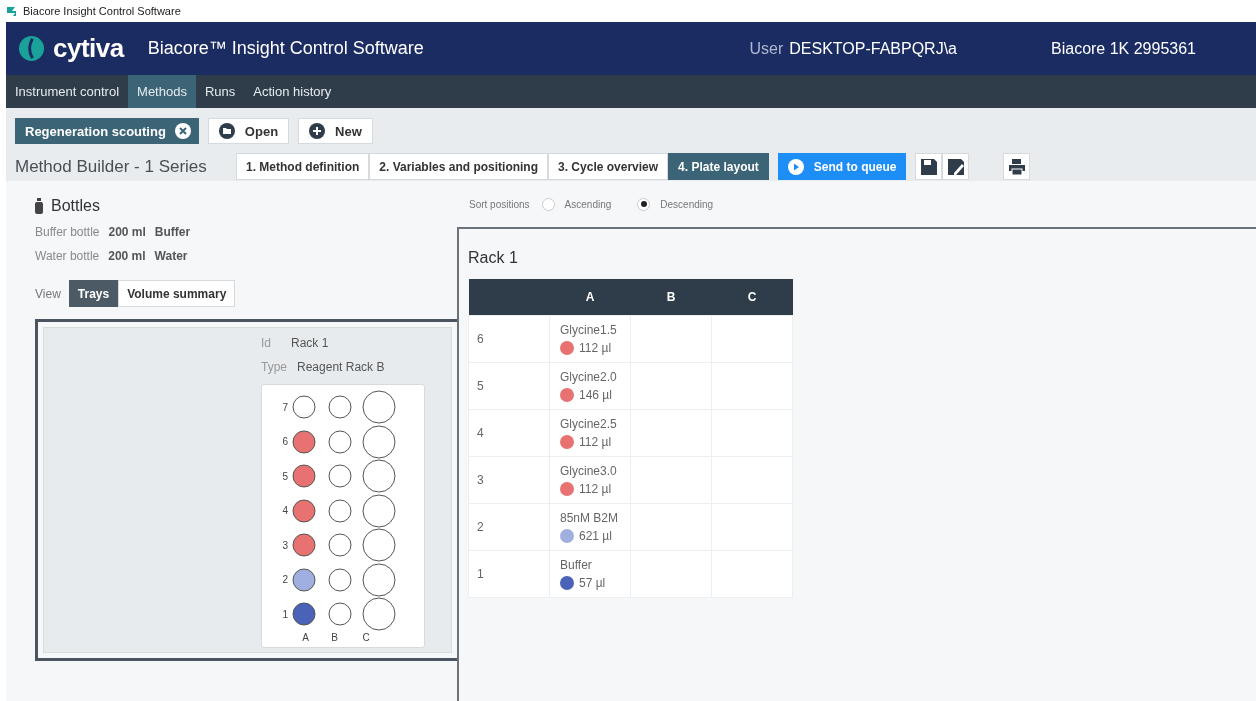 The width and height of the screenshot is (1256, 701). I want to click on logo-icon, so click(31, 48).